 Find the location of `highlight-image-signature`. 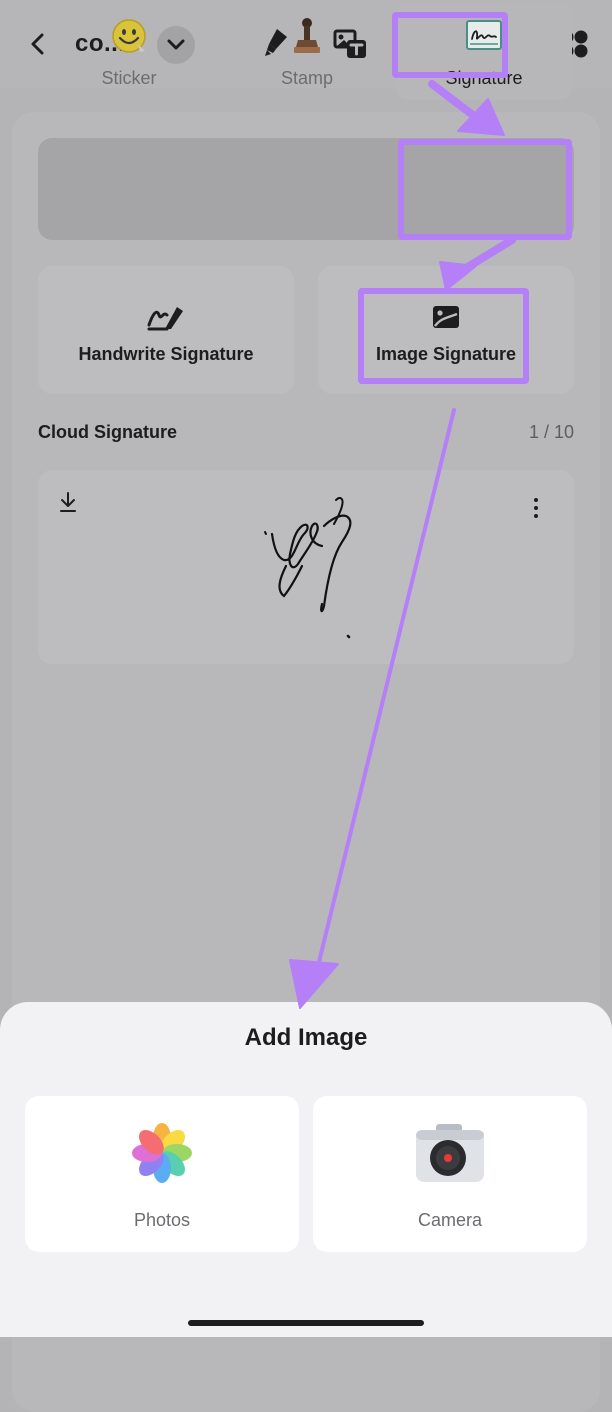

highlight-image-signature is located at coordinates (443, 336).